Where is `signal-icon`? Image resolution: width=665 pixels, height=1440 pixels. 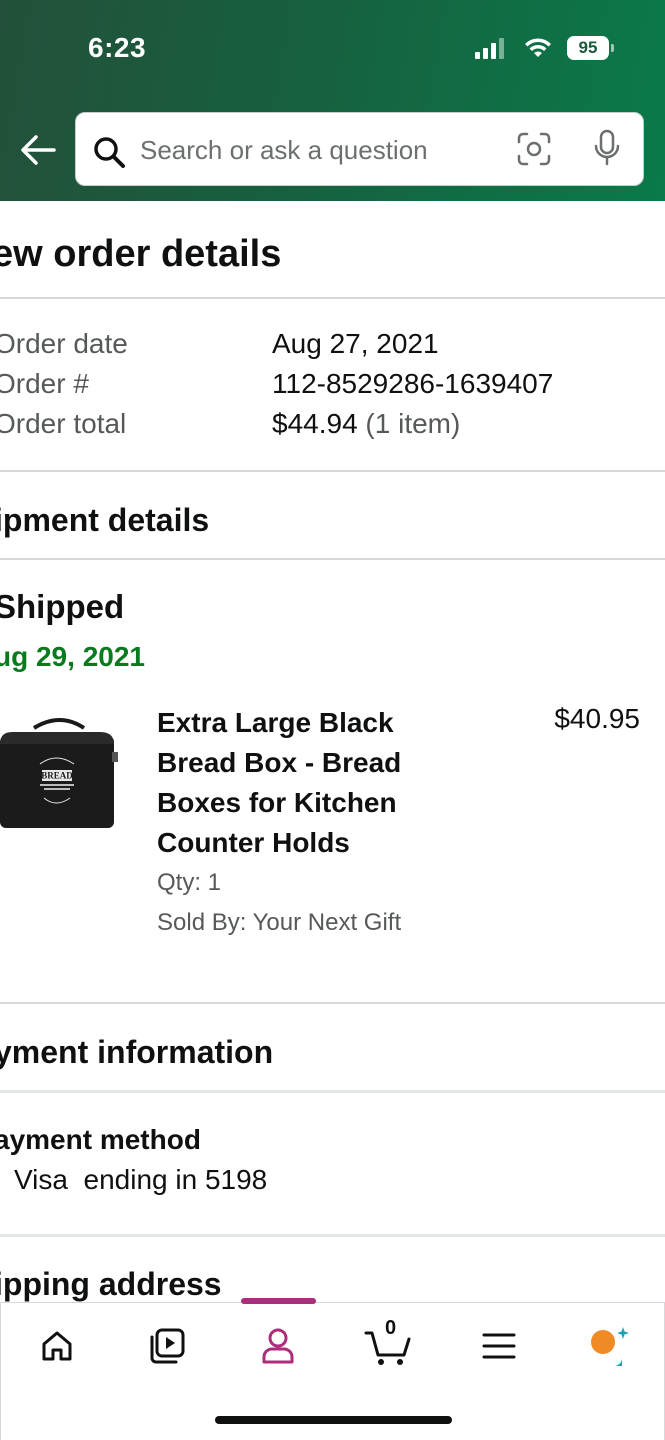
signal-icon is located at coordinates (489, 48).